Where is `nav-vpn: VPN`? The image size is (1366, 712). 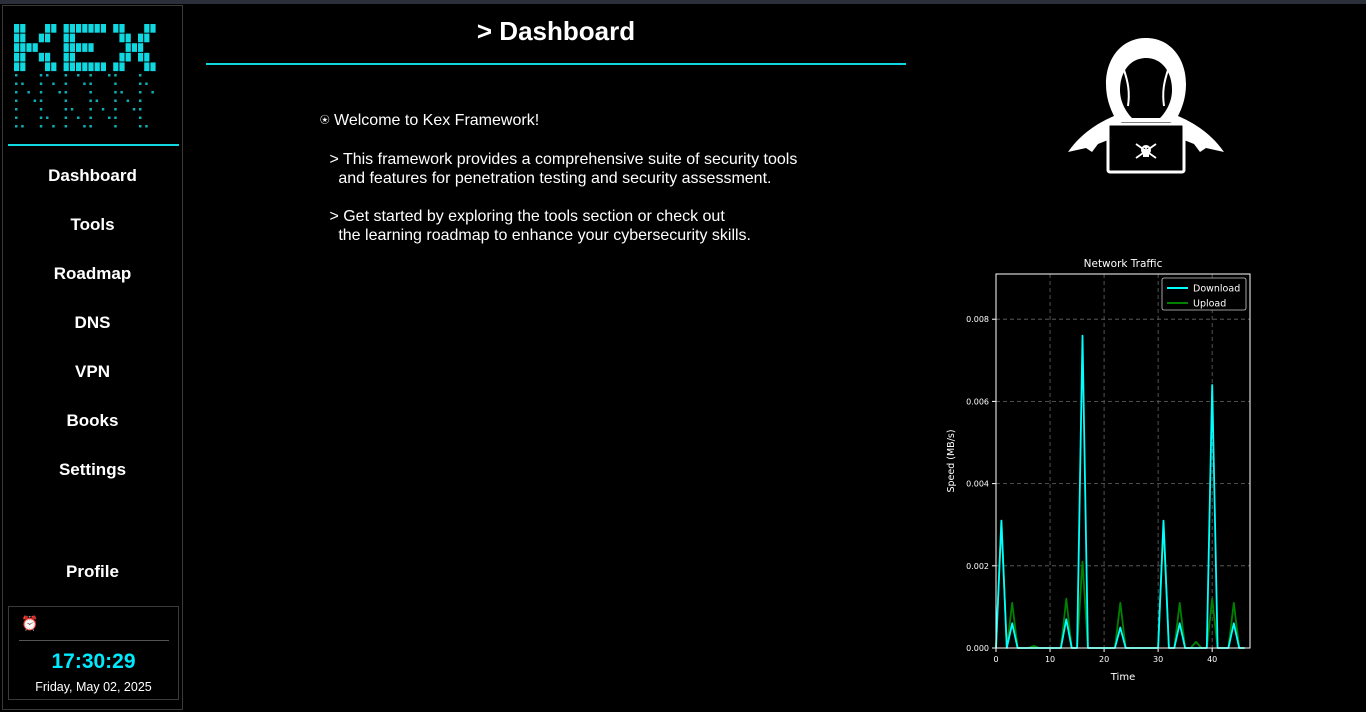
nav-vpn: VPN is located at coordinates (92, 372).